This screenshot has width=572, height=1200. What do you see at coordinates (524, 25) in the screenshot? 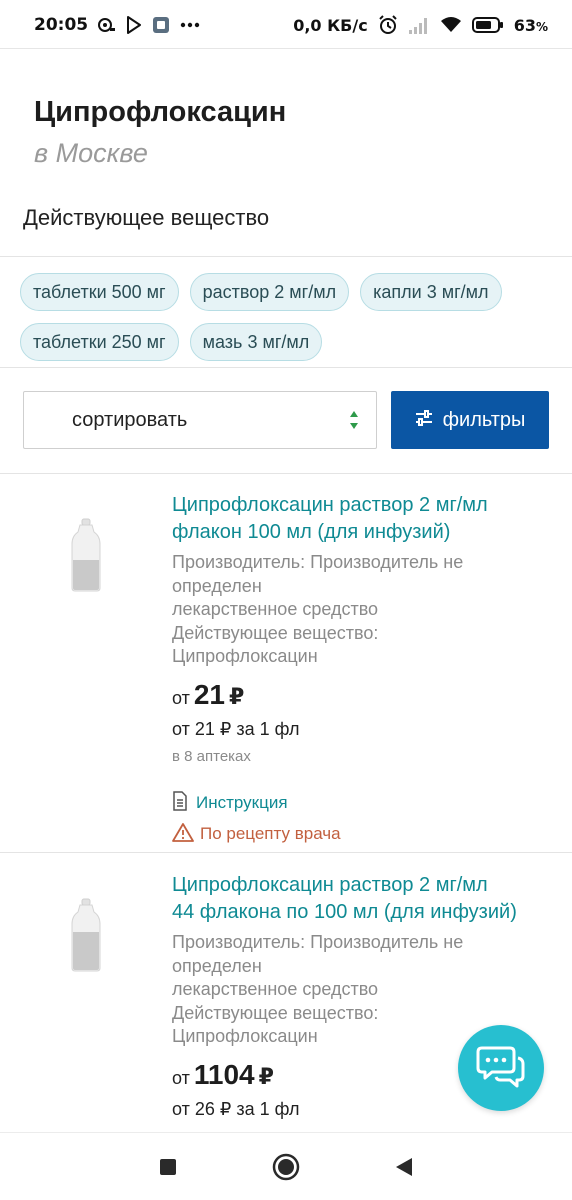
I see `battery-value: 63` at bounding box center [524, 25].